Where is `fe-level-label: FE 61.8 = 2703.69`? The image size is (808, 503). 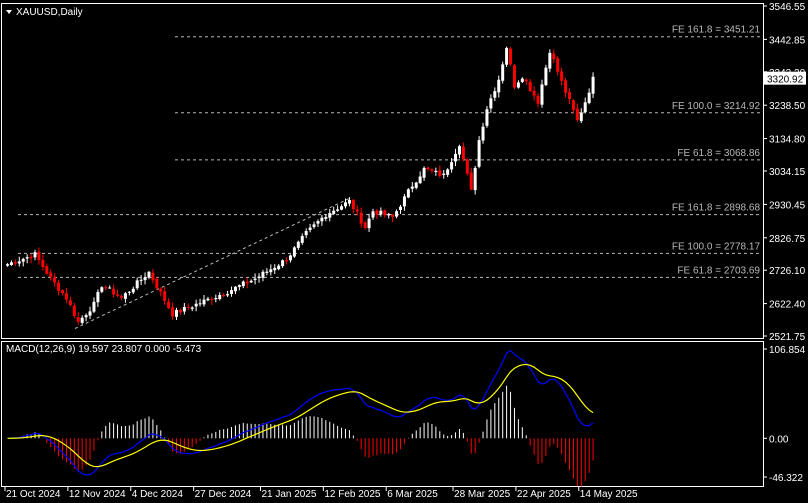 fe-level-label: FE 61.8 = 2703.69 is located at coordinates (718, 270).